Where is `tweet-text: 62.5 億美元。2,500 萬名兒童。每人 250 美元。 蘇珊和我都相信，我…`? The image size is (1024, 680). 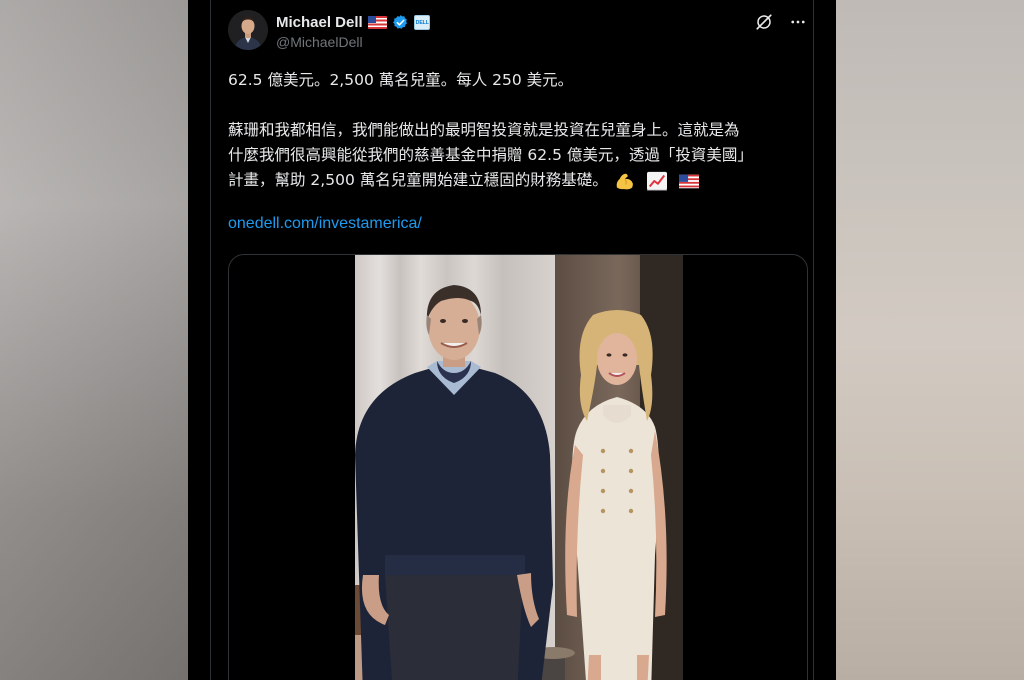 tweet-text: 62.5 億美元。2,500 萬名兒童。每人 250 美元。 蘇珊和我都相信，我… is located at coordinates (517, 130).